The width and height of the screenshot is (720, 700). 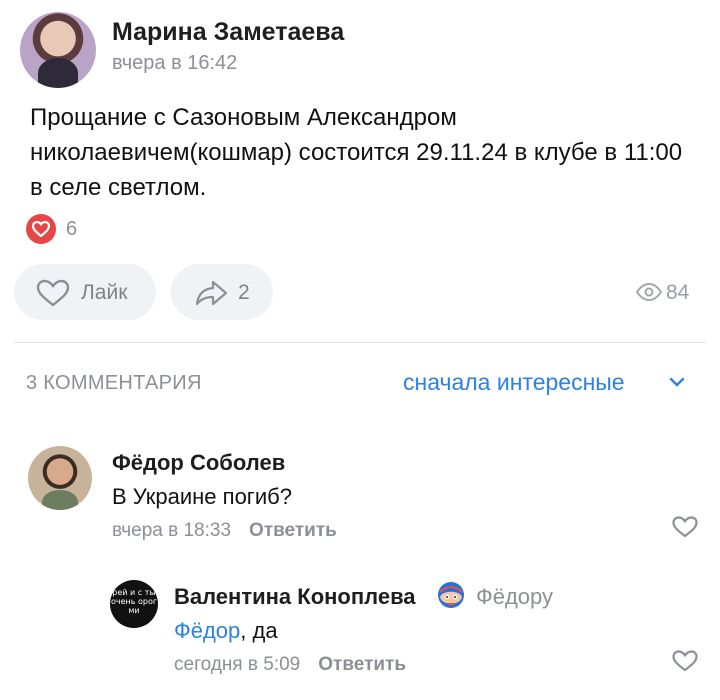 What do you see at coordinates (60, 478) in the screenshot?
I see `avatar` at bounding box center [60, 478].